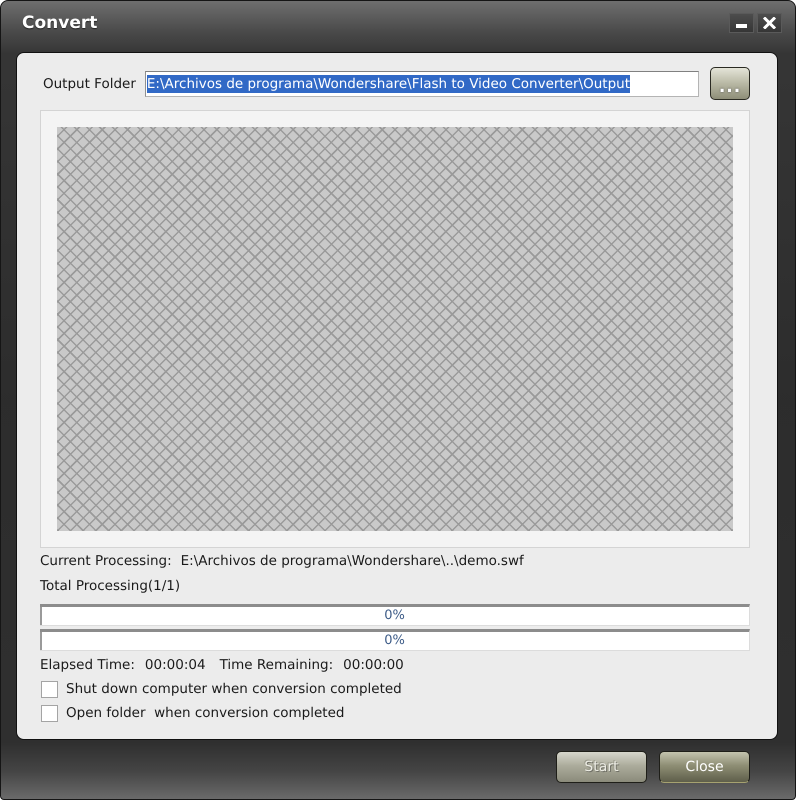 The width and height of the screenshot is (796, 800). Describe the element at coordinates (277, 665) in the screenshot. I see `time-label: Time Remaining:` at that location.